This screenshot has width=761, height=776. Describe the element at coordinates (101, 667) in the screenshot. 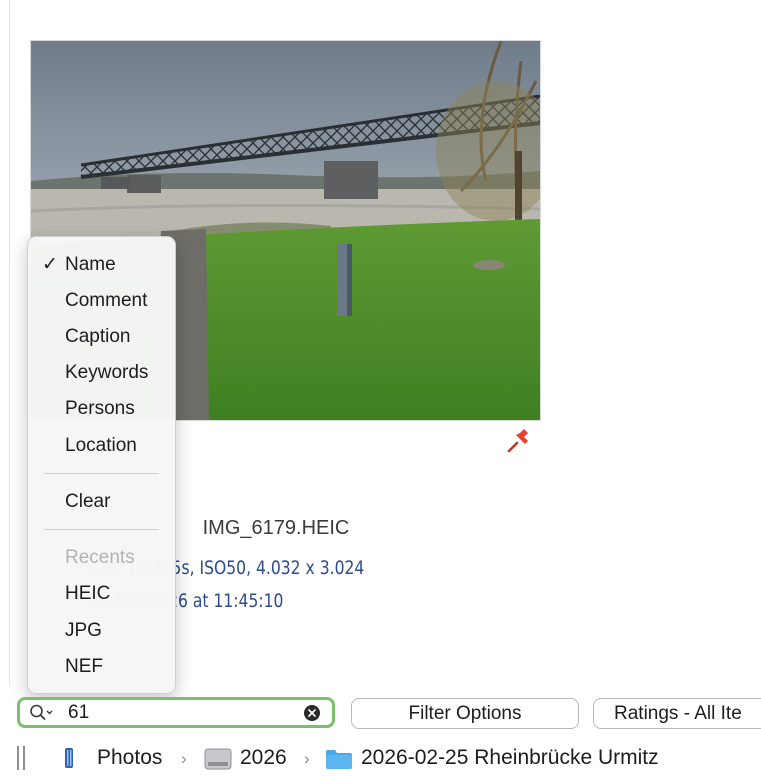

I see `recent-item-nef: NEF` at that location.